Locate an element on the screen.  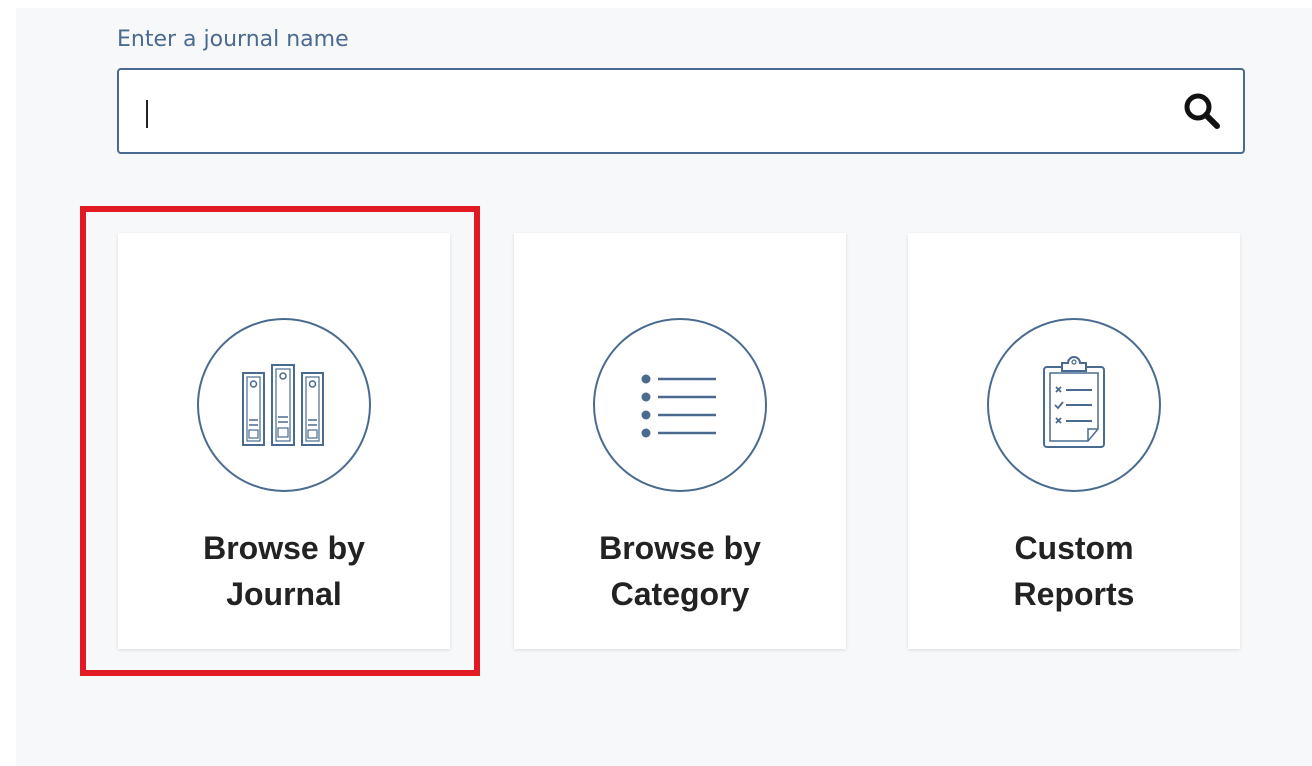
search-box is located at coordinates (681, 111).